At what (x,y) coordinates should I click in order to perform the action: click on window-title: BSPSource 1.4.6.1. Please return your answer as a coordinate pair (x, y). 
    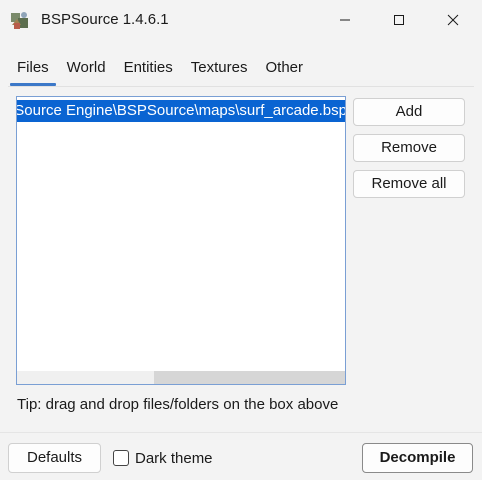
    Looking at the image, I should click on (105, 19).